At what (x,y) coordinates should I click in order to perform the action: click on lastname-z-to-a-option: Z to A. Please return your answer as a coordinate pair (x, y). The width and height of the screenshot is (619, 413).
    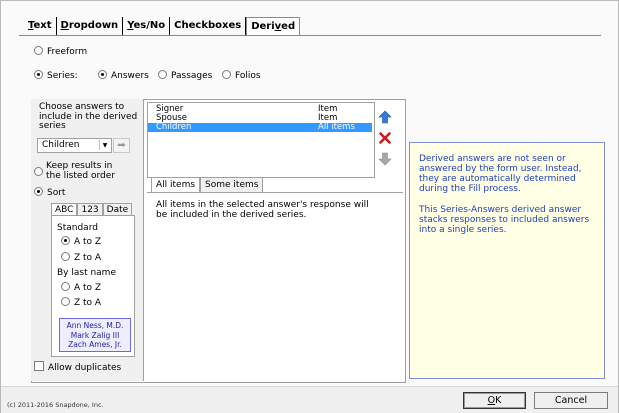
    Looking at the image, I should click on (81, 302).